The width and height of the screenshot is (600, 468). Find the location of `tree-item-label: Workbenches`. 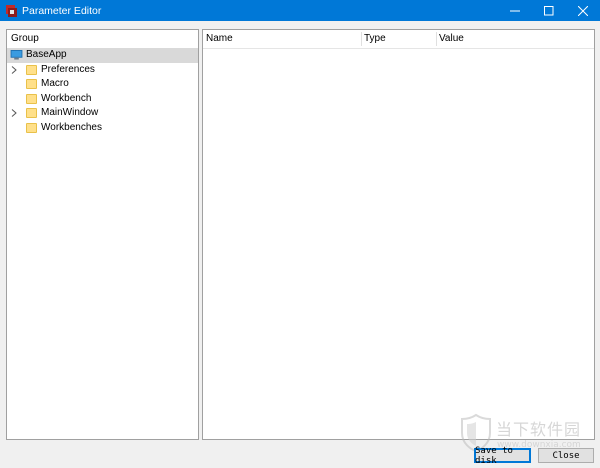

tree-item-label: Workbenches is located at coordinates (71, 127).